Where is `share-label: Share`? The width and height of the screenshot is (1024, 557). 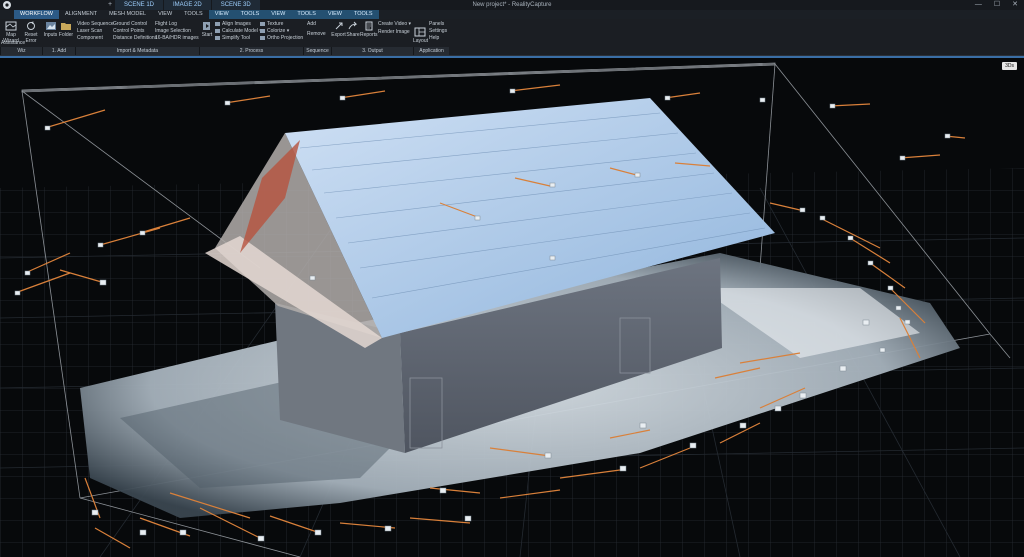 share-label: Share is located at coordinates (353, 35).